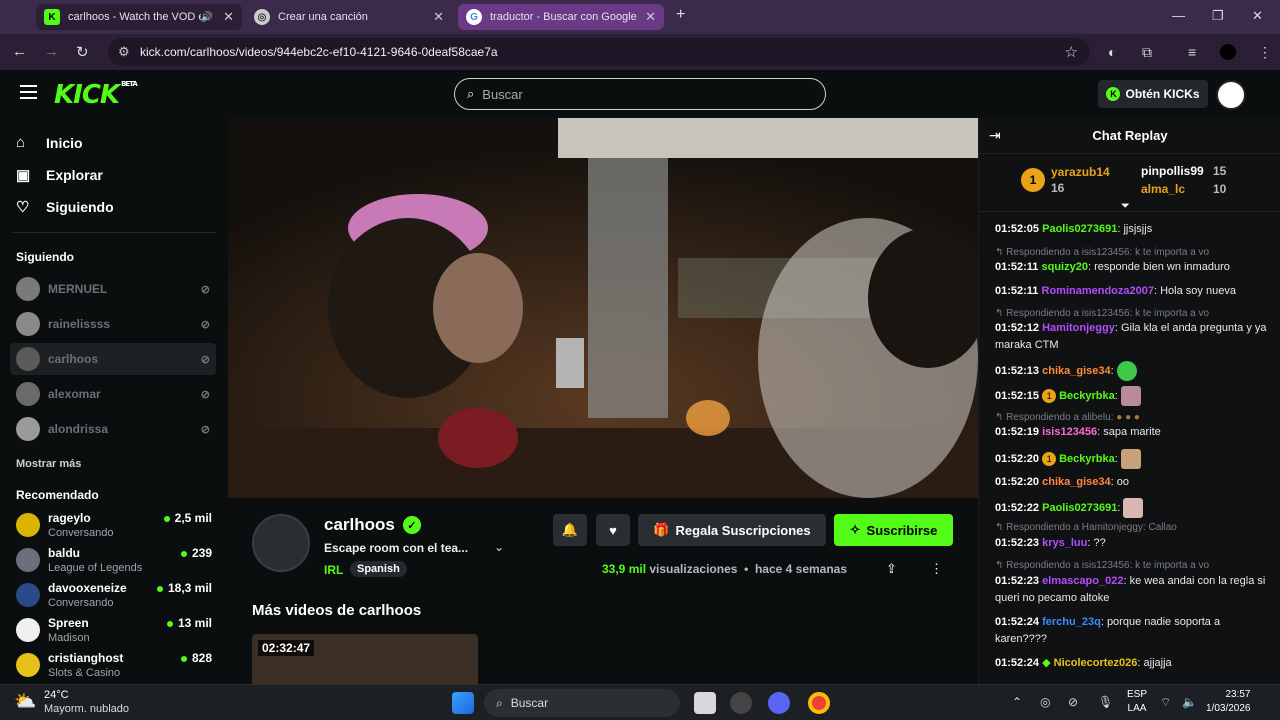 This screenshot has height=720, width=1280. Describe the element at coordinates (779, 703) in the screenshot. I see `discord-icon` at that location.